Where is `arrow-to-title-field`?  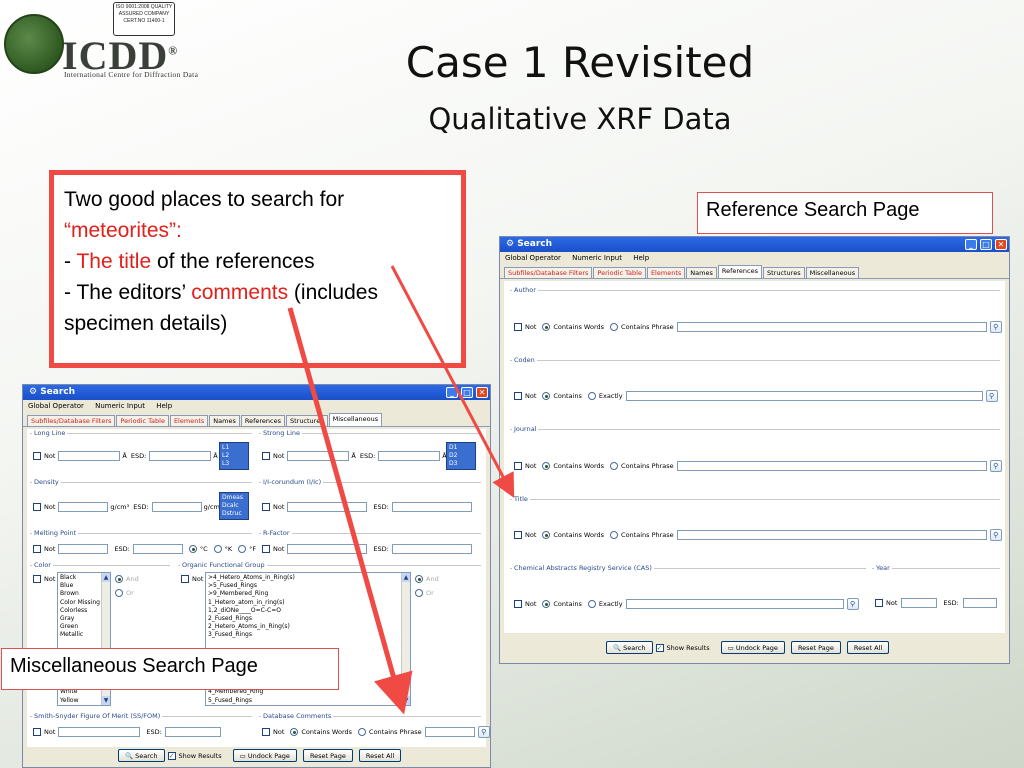 arrow-to-title-field is located at coordinates (452, 381).